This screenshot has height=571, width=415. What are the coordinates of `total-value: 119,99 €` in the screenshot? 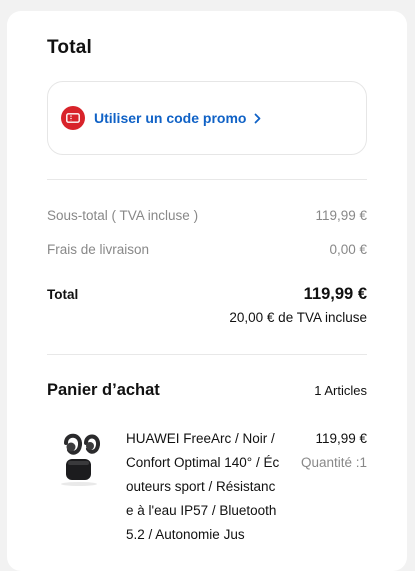 It's located at (335, 294).